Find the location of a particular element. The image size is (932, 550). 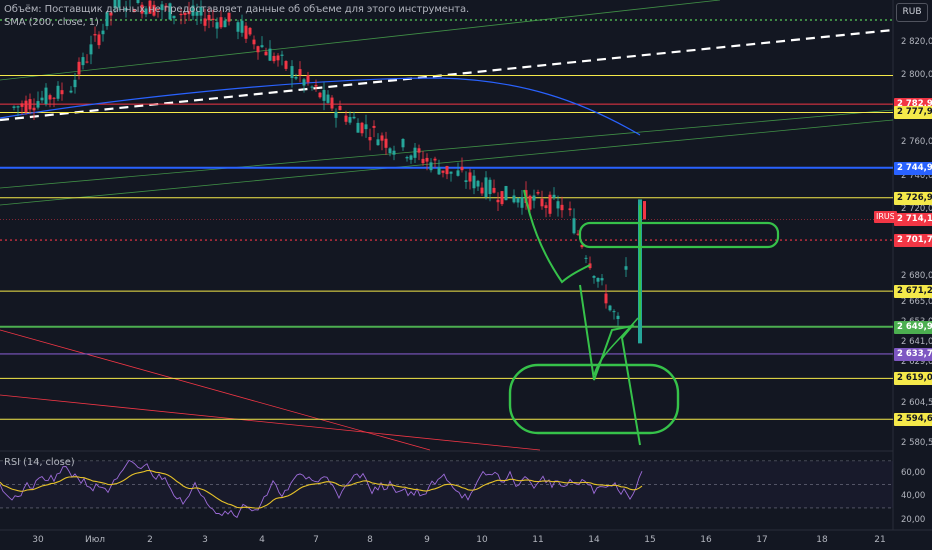

time-tick: Июл is located at coordinates (95, 540).